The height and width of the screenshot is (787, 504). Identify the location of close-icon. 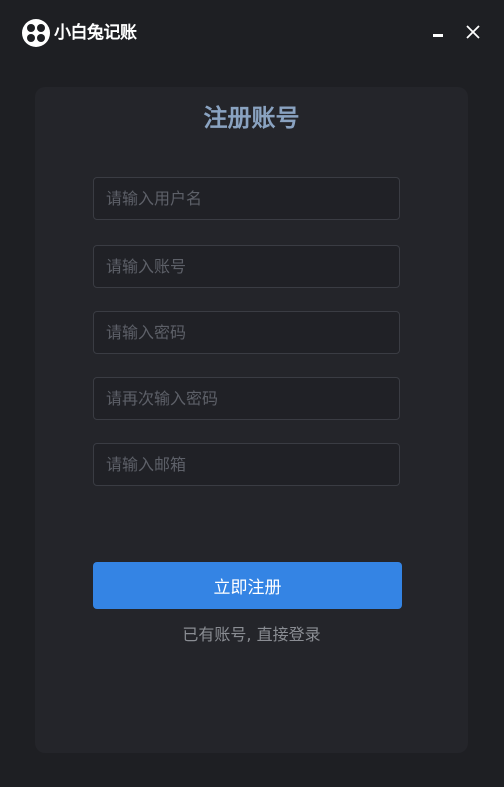
(473, 32).